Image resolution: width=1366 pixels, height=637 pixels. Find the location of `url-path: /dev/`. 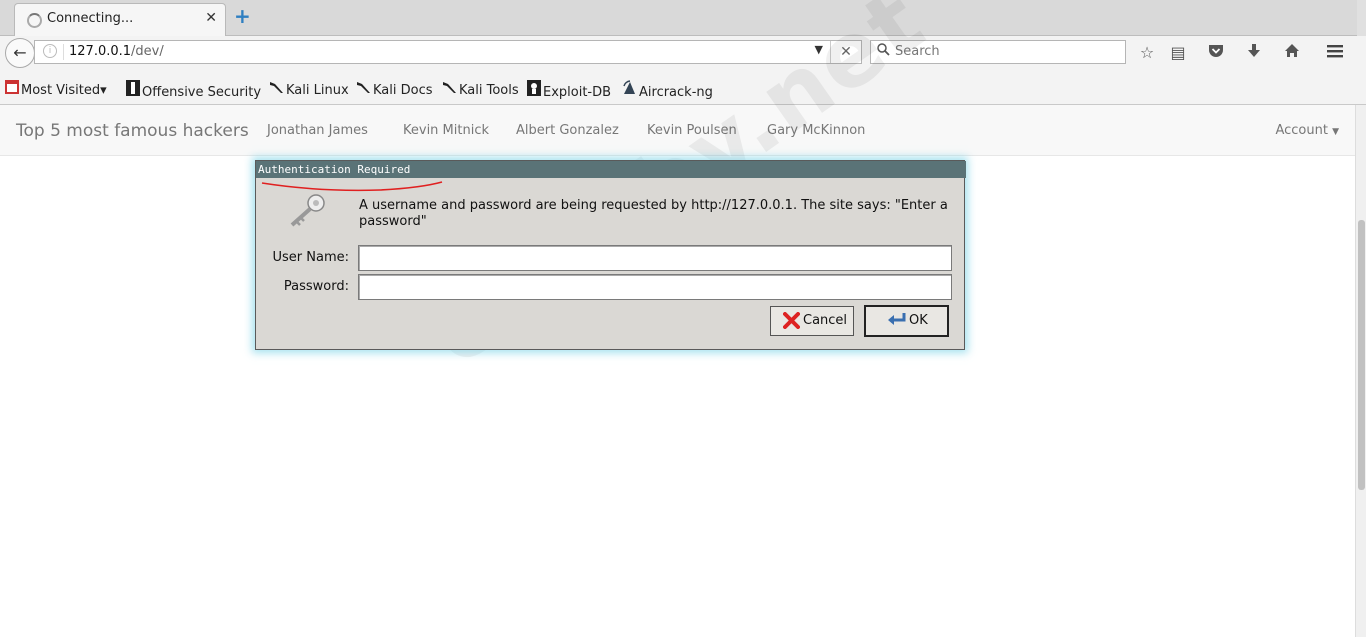

url-path: /dev/ is located at coordinates (147, 51).